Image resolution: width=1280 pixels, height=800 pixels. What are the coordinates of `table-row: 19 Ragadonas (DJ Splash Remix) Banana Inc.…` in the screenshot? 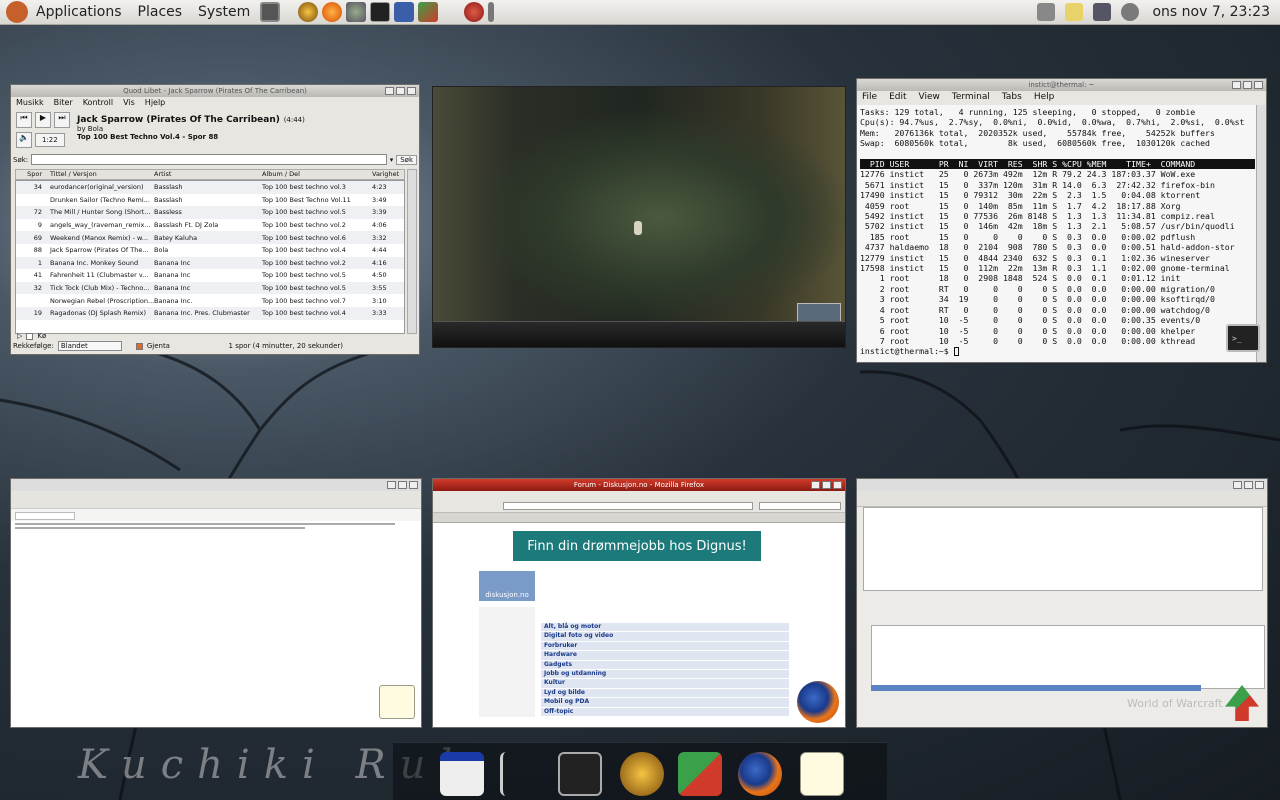 It's located at (210, 313).